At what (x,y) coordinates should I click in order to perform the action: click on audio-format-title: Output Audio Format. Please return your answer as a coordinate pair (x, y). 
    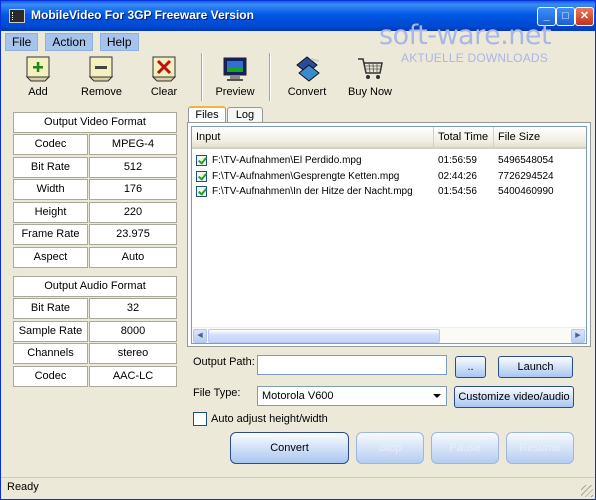
    Looking at the image, I should click on (95, 286).